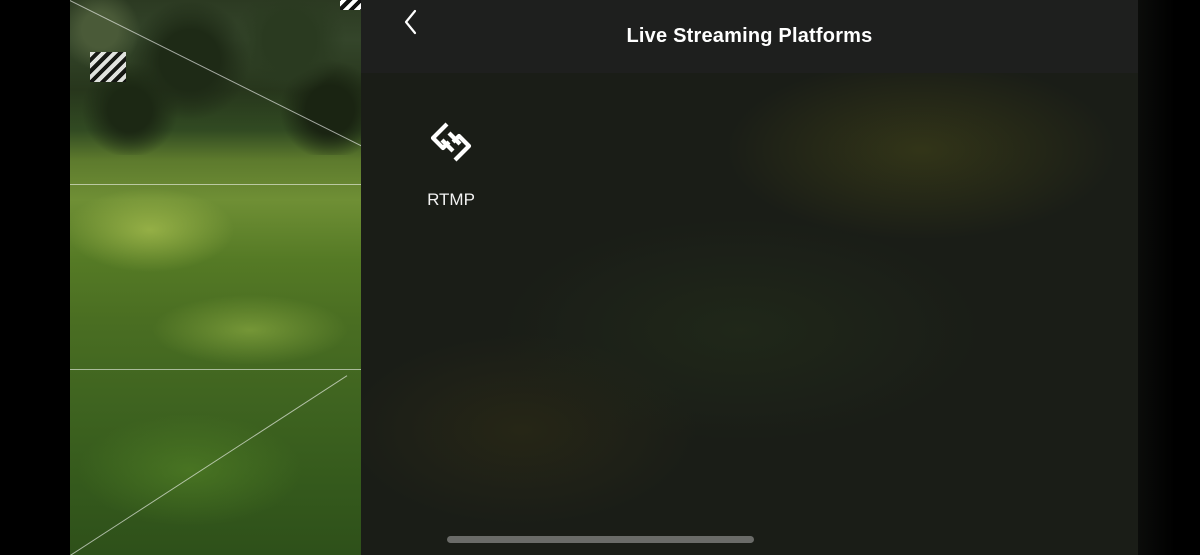  What do you see at coordinates (215, 184) in the screenshot?
I see `grid-line-top` at bounding box center [215, 184].